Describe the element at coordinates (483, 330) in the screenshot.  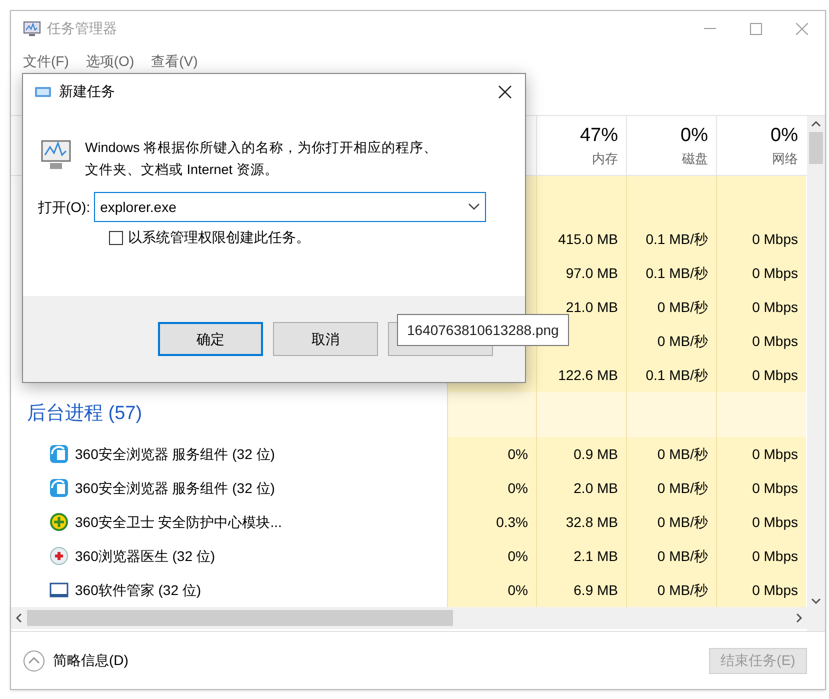
I see `tooltip: 1640763810613288.png` at that location.